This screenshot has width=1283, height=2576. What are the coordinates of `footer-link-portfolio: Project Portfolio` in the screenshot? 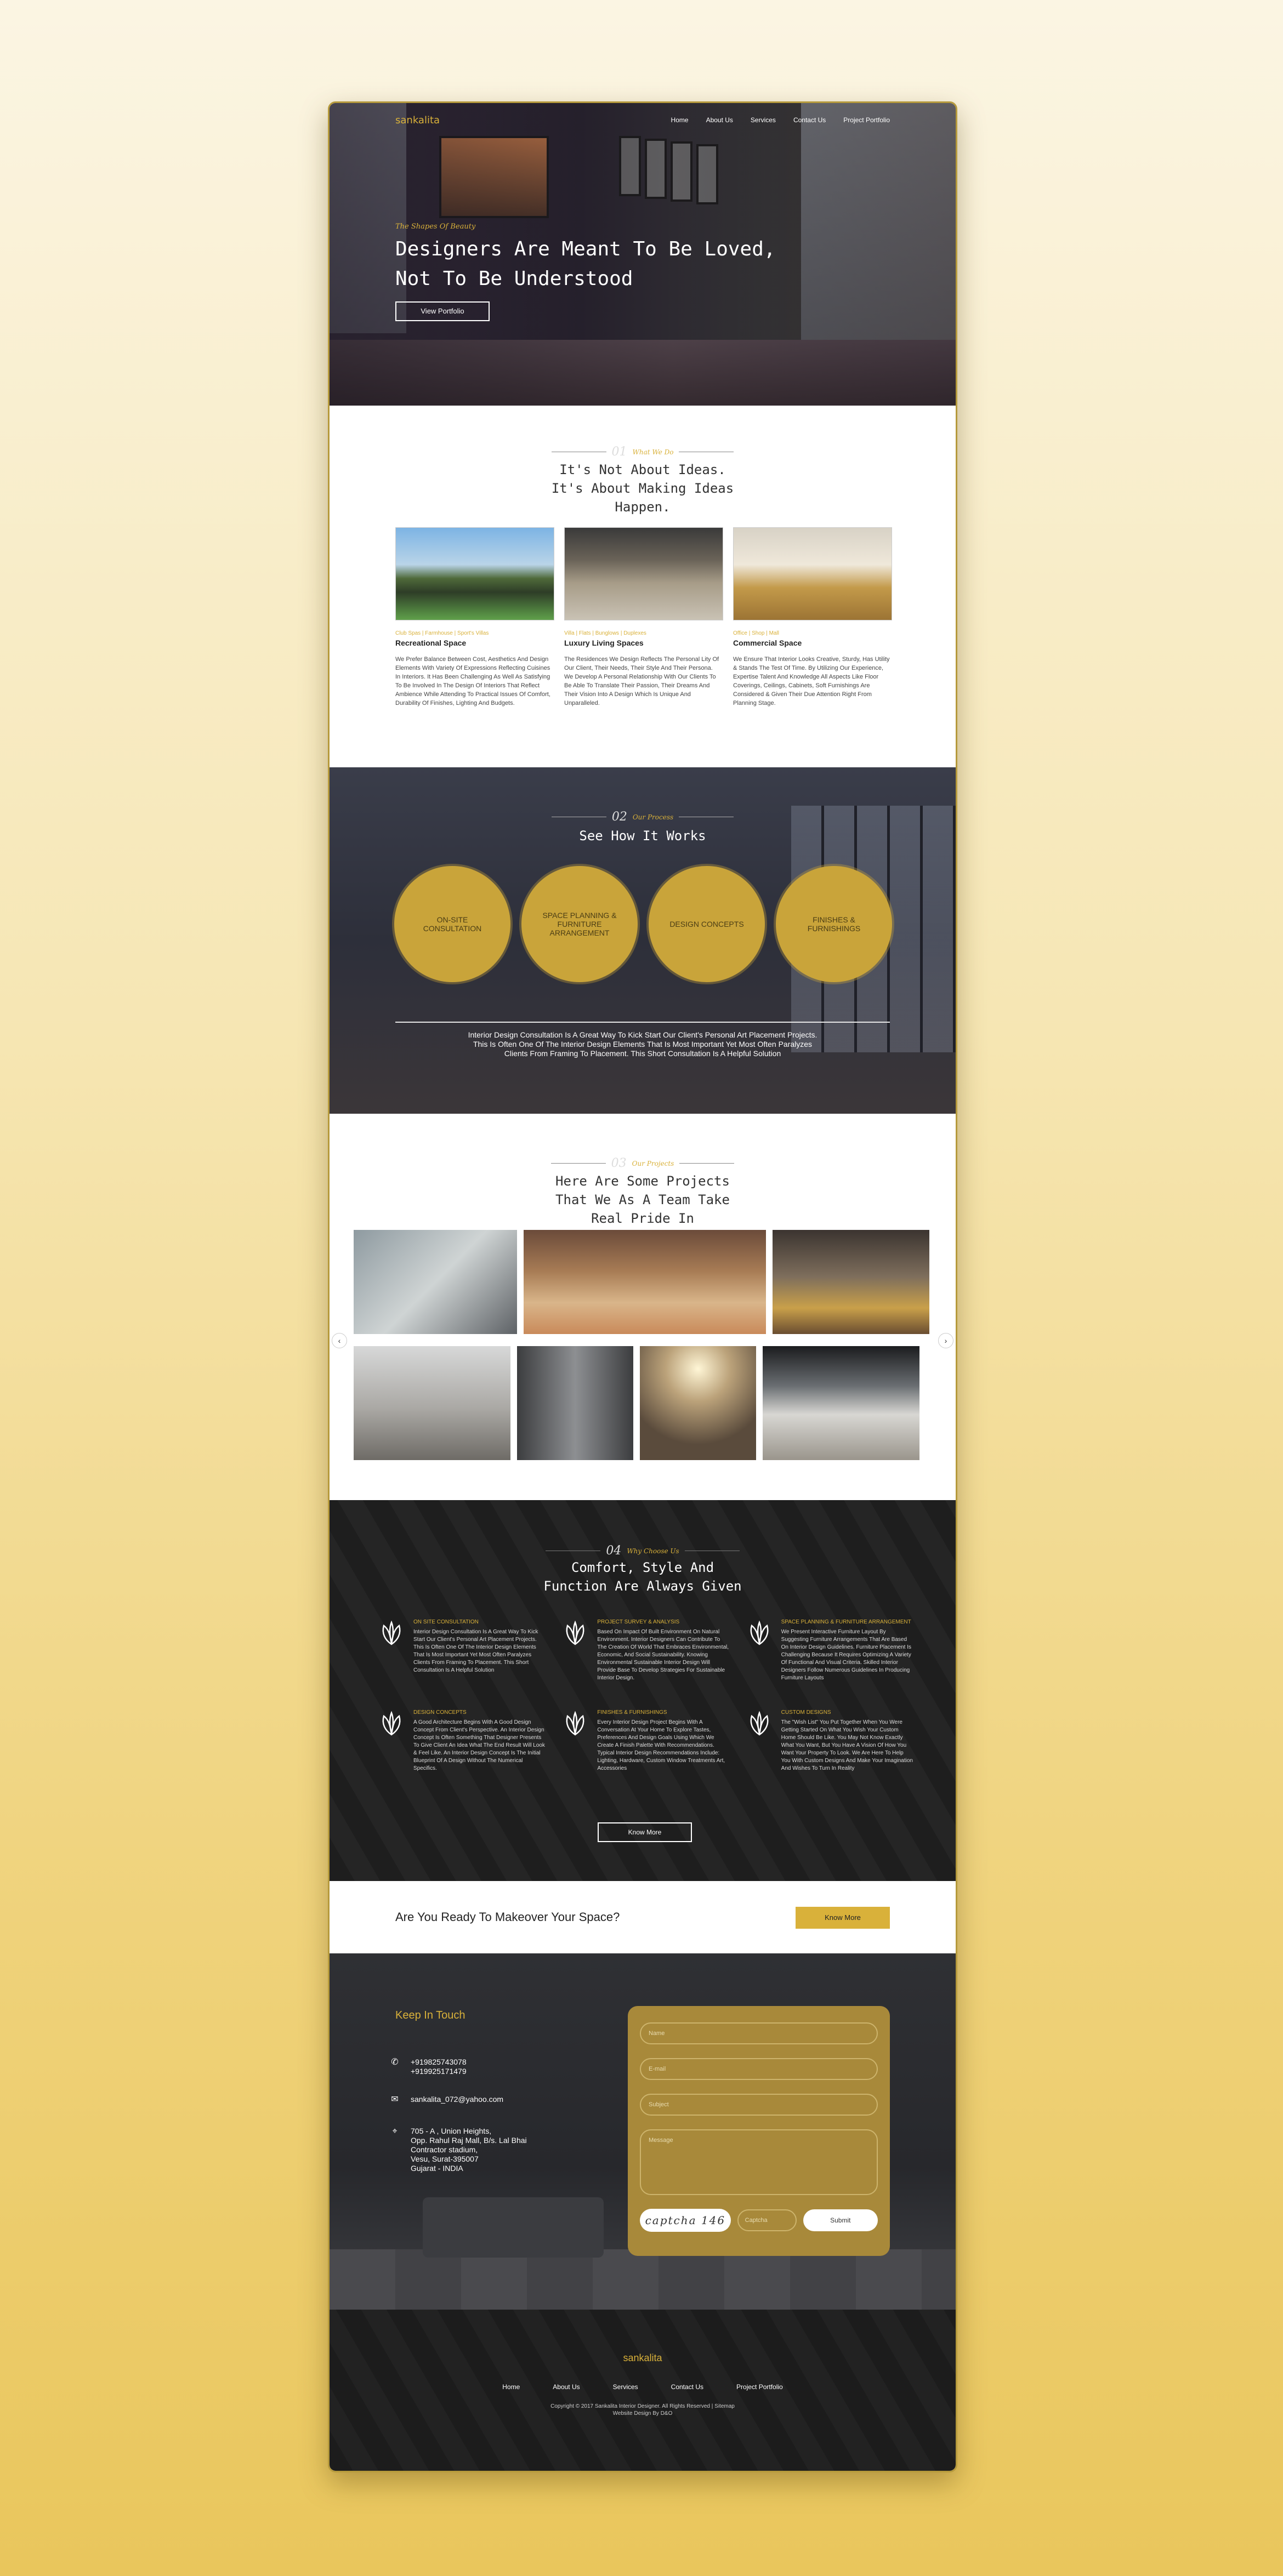 It's located at (759, 2387).